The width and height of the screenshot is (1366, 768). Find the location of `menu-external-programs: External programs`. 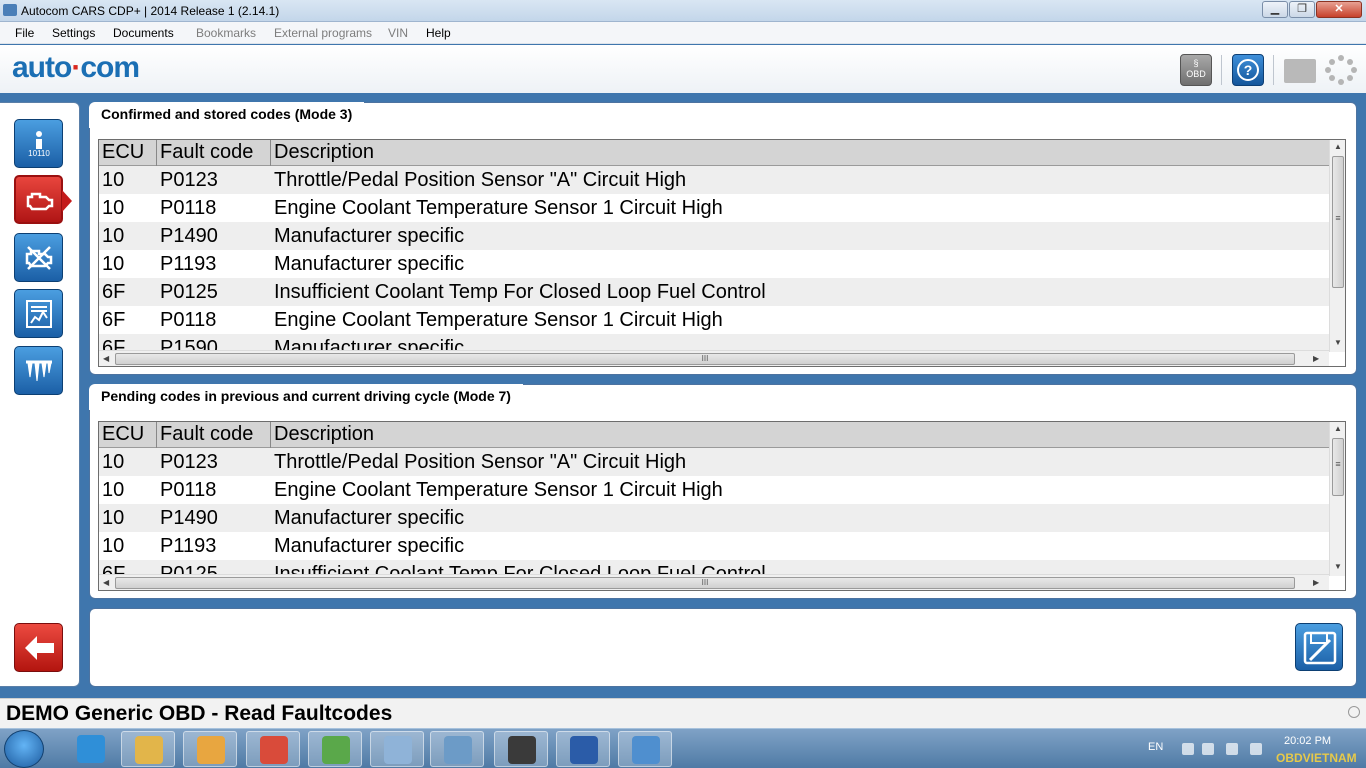

menu-external-programs: External programs is located at coordinates (323, 33).